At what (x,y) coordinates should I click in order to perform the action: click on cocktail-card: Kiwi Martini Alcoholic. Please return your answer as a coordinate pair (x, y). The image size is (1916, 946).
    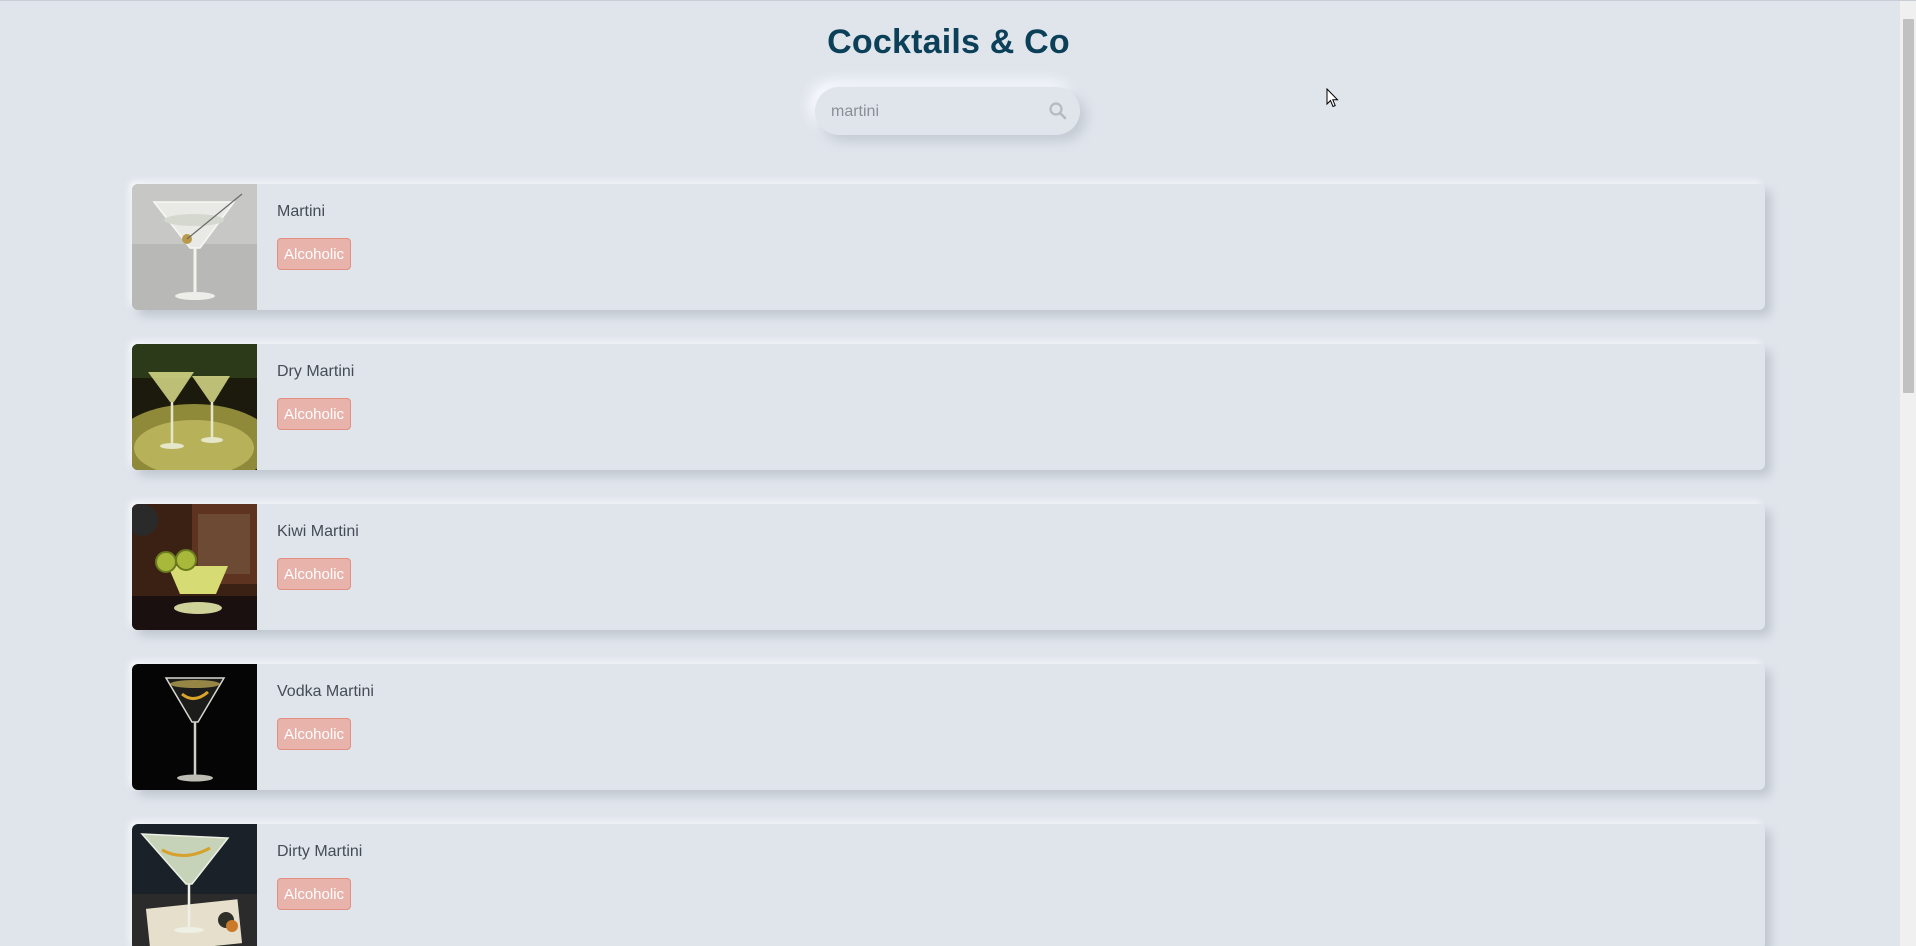
    Looking at the image, I should click on (948, 567).